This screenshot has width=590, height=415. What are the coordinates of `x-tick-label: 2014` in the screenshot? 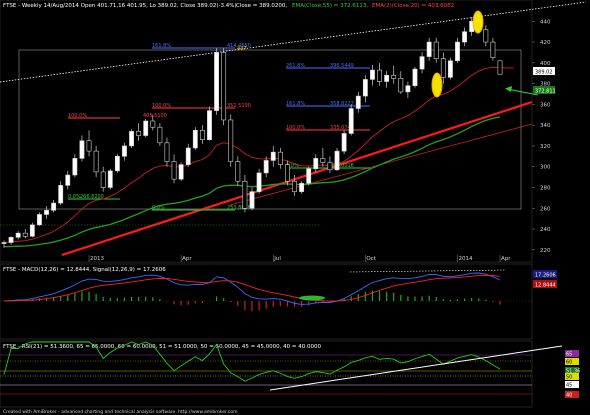 It's located at (465, 259).